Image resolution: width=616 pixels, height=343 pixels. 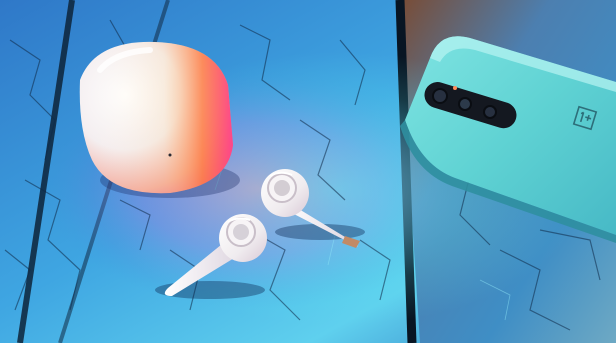 What do you see at coordinates (156, 117) in the screenshot?
I see `earbuds-charging-case` at bounding box center [156, 117].